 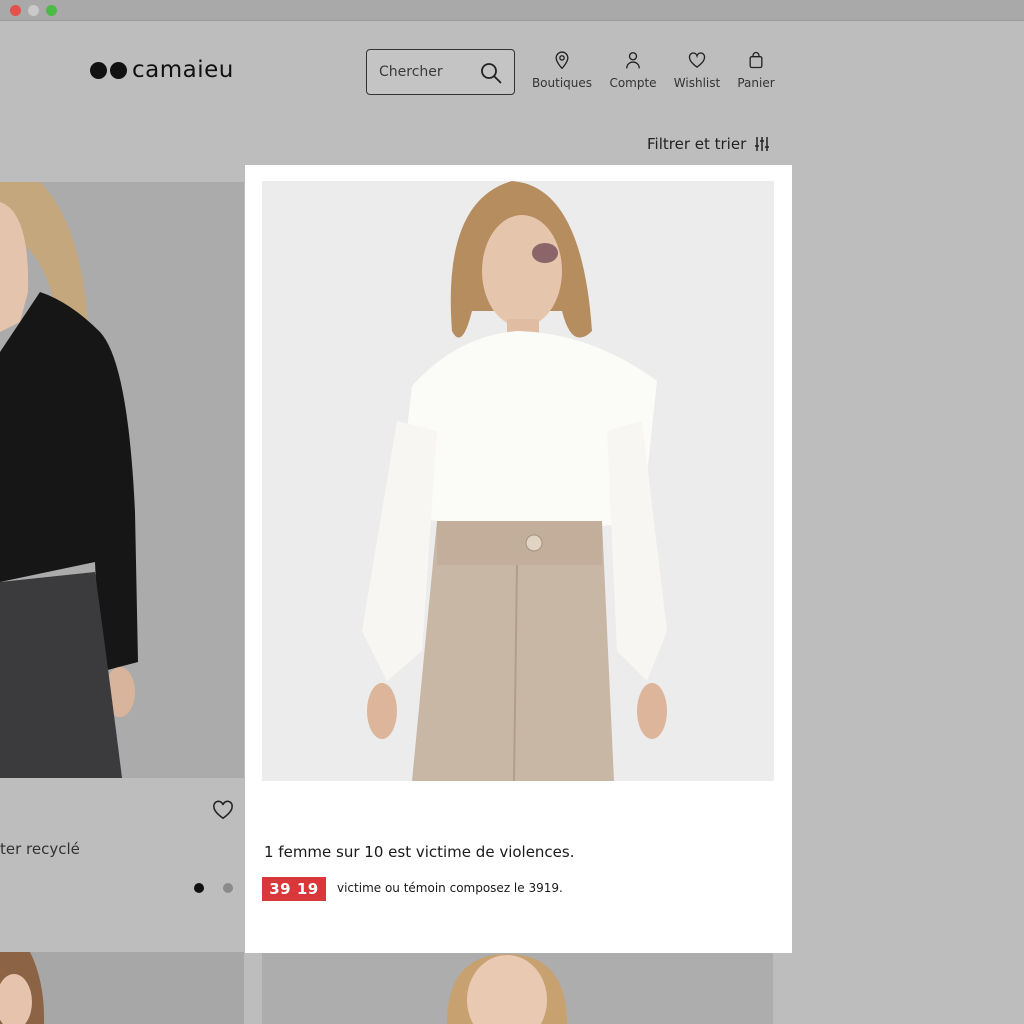 I want to click on close-window-button, so click(x=15, y=10).